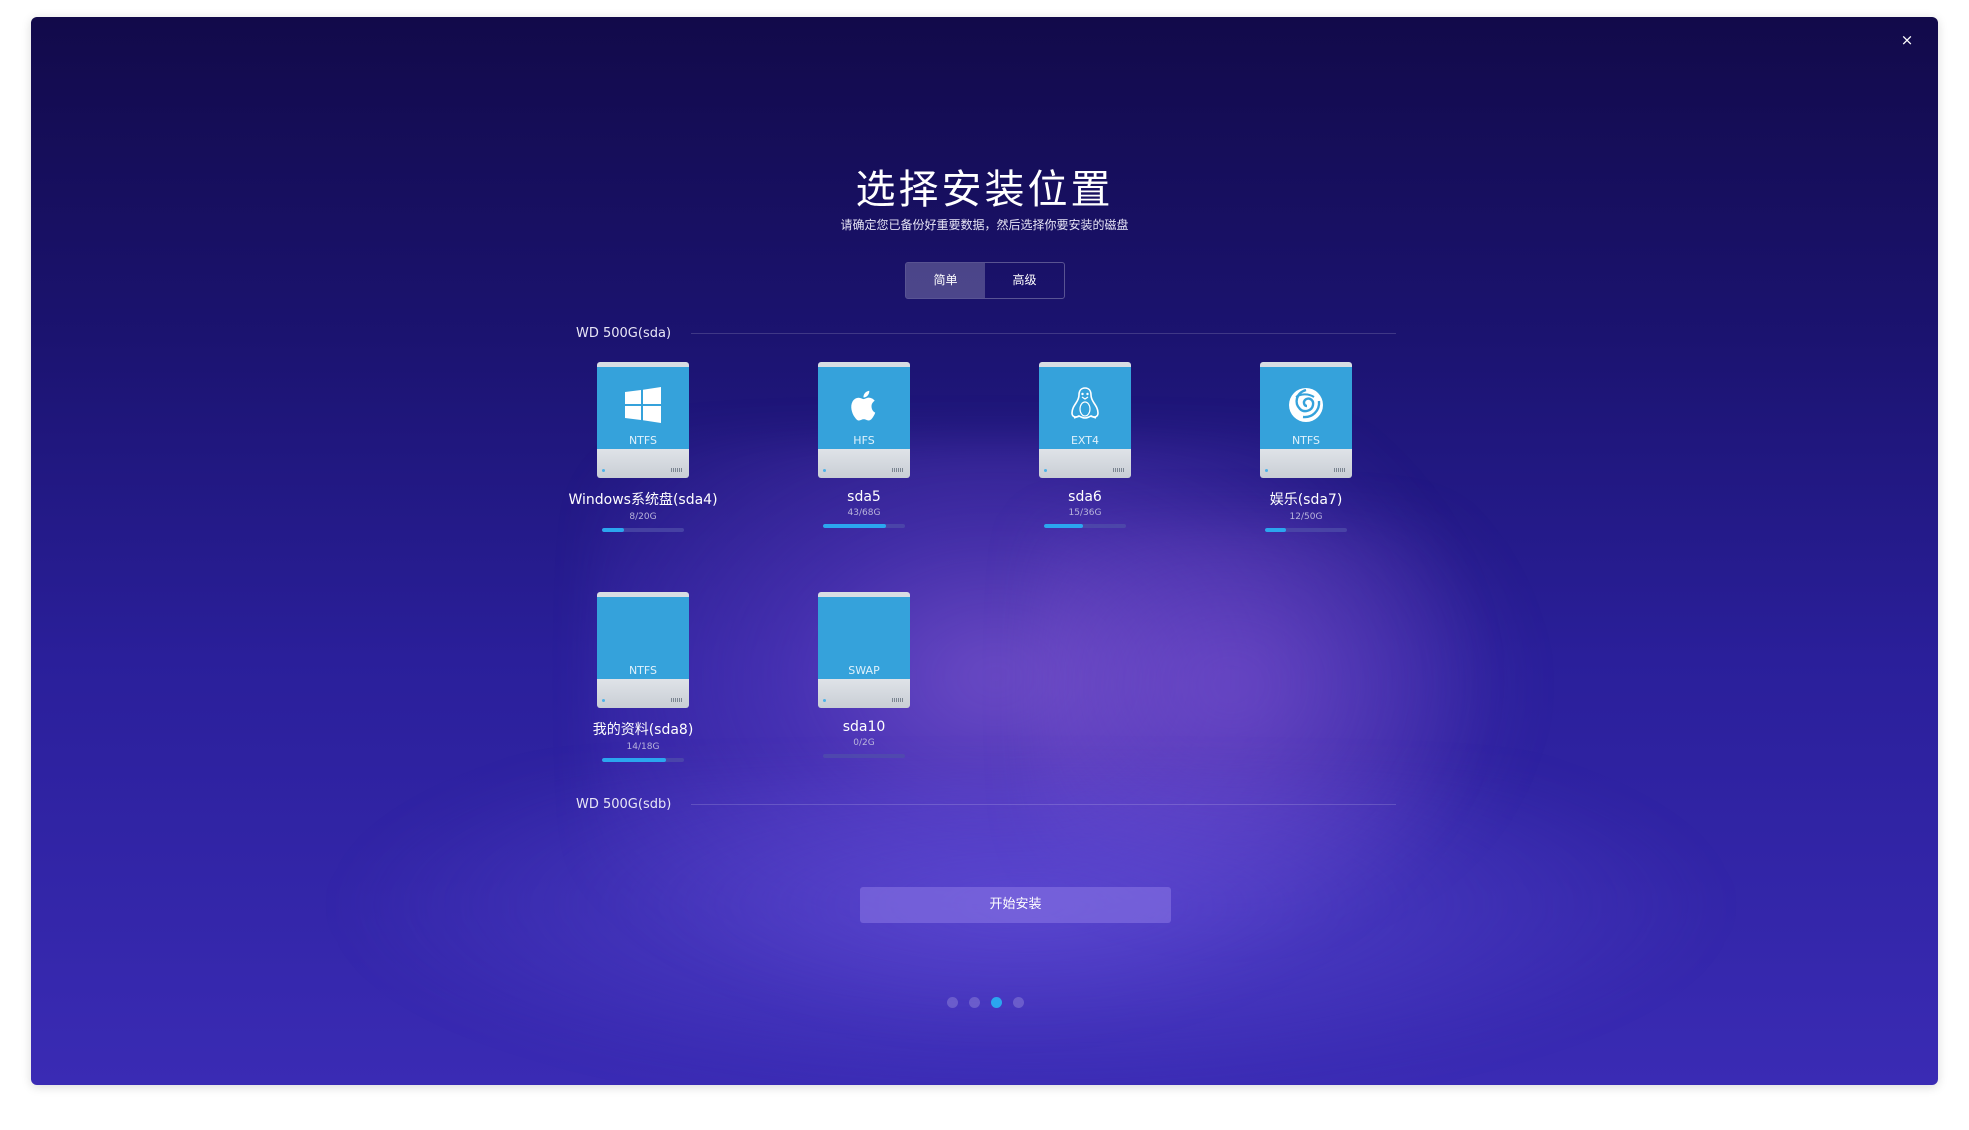 The height and width of the screenshot is (1130, 1969). I want to click on filesystem-label: EXT4, so click(1084, 440).